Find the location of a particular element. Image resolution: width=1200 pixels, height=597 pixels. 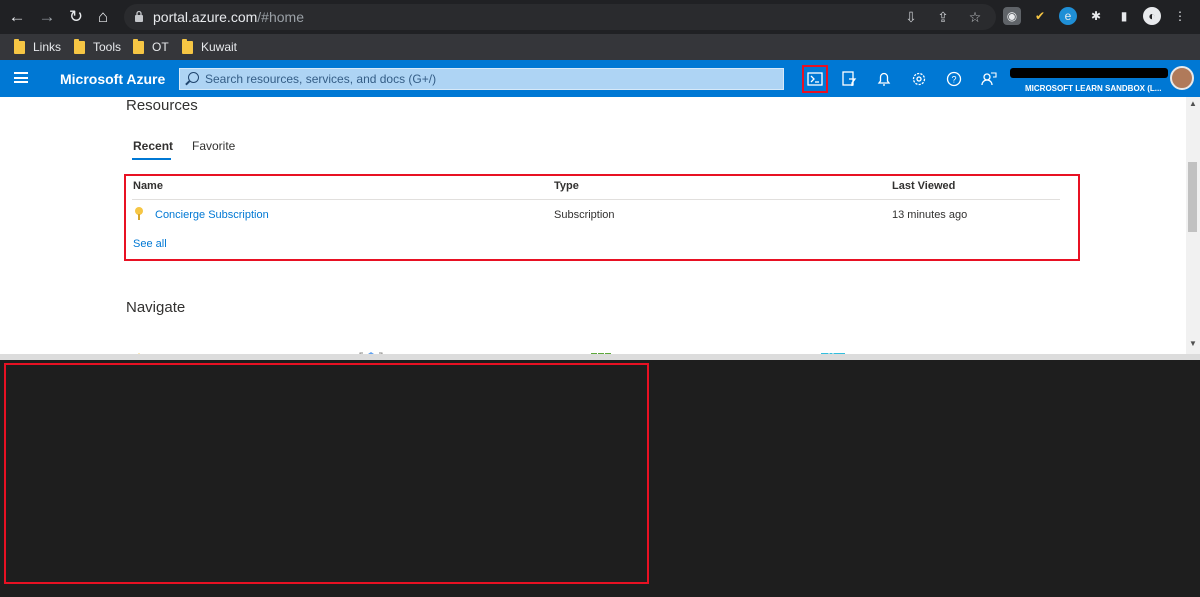

column-header-name: Name is located at coordinates (148, 186).